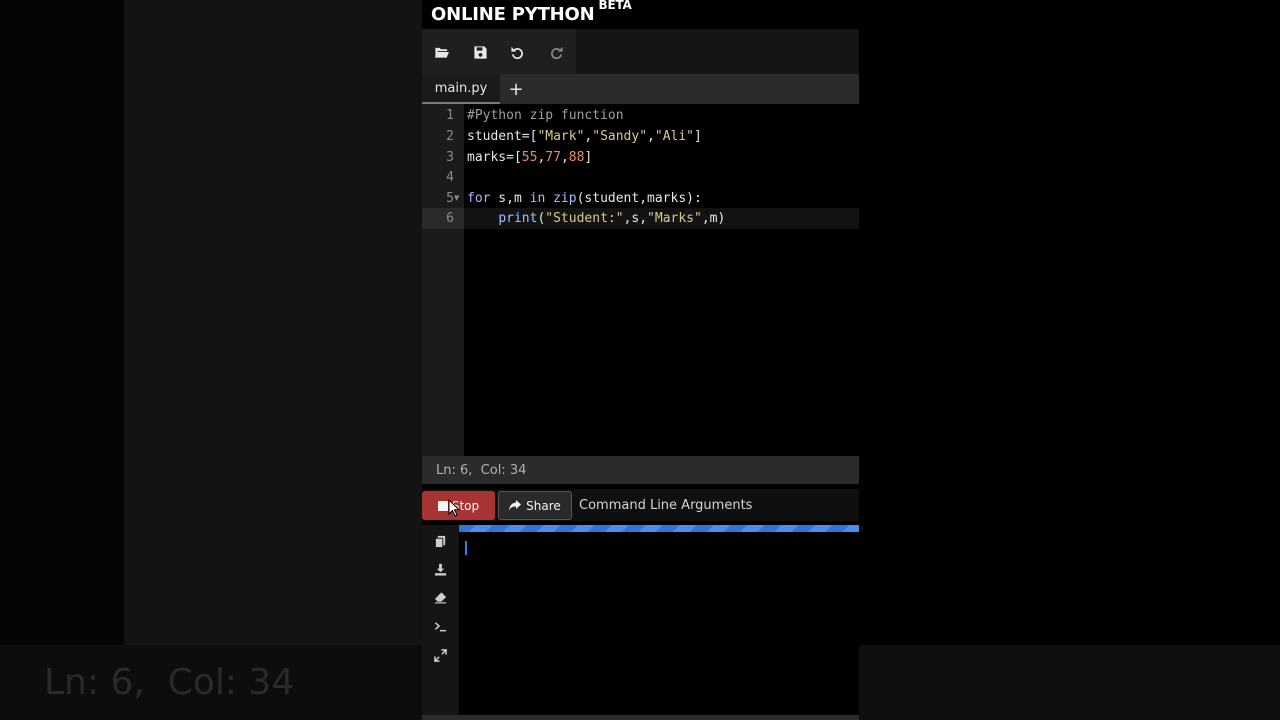  I want to click on beta-badge: BETA, so click(615, 6).